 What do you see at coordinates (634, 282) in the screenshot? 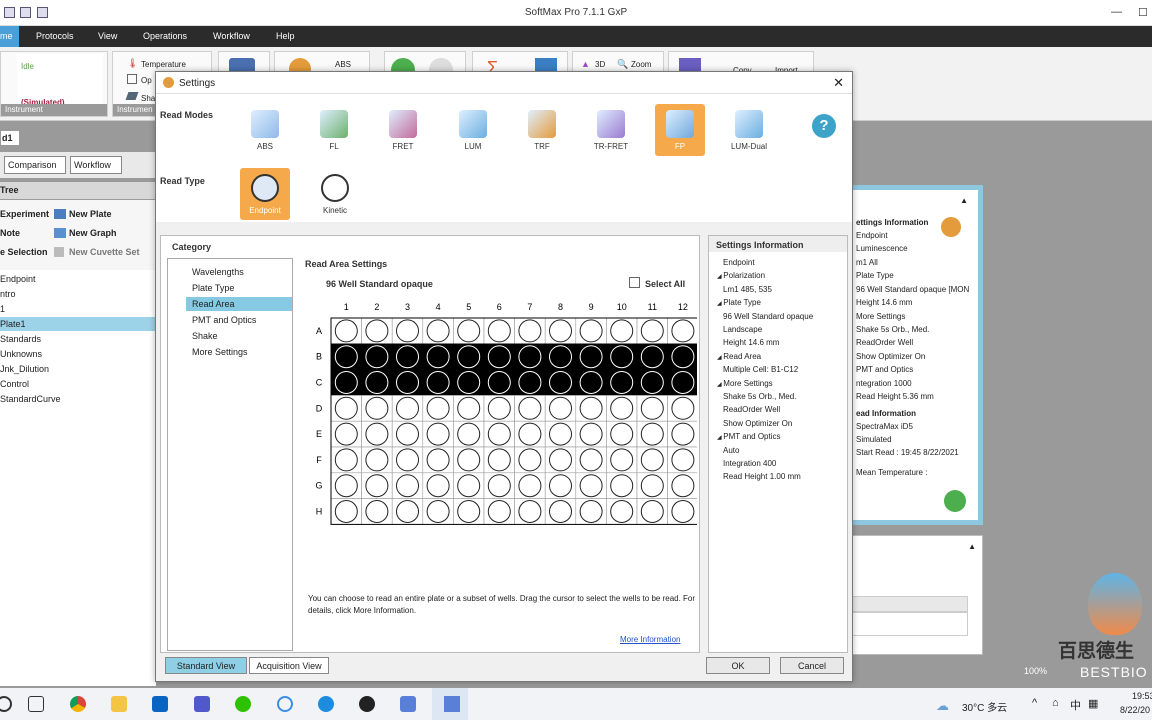
I see `select-all-checkbox` at bounding box center [634, 282].